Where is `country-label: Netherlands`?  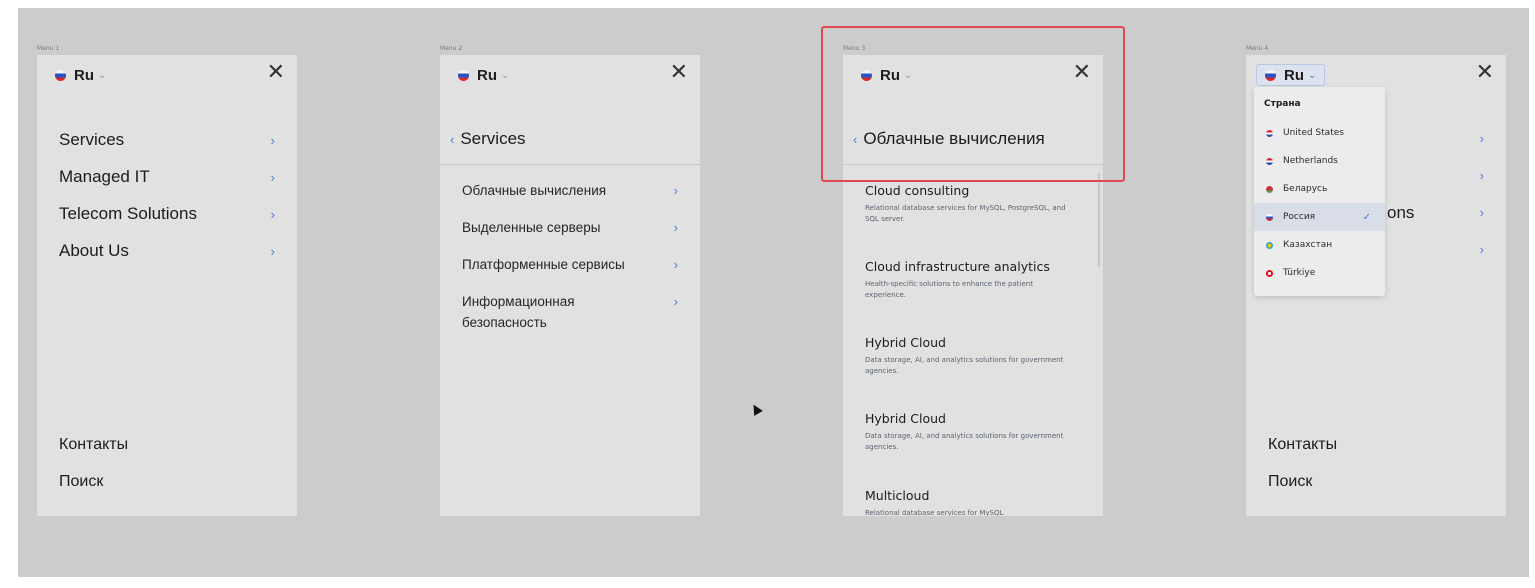 country-label: Netherlands is located at coordinates (1310, 161).